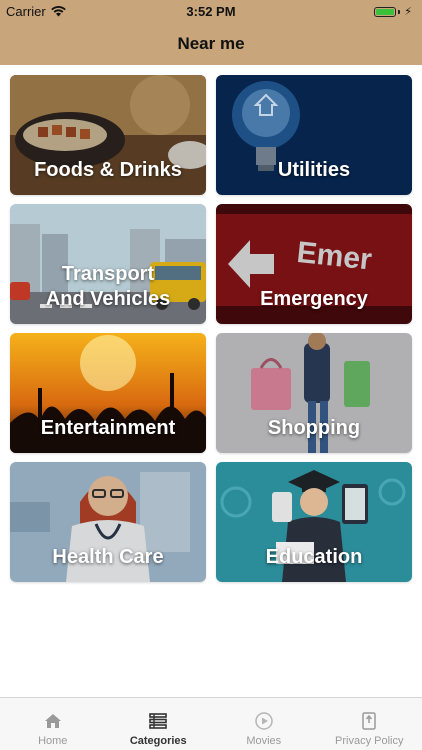 This screenshot has width=422, height=750. I want to click on category-tile-education: Education, so click(314, 522).